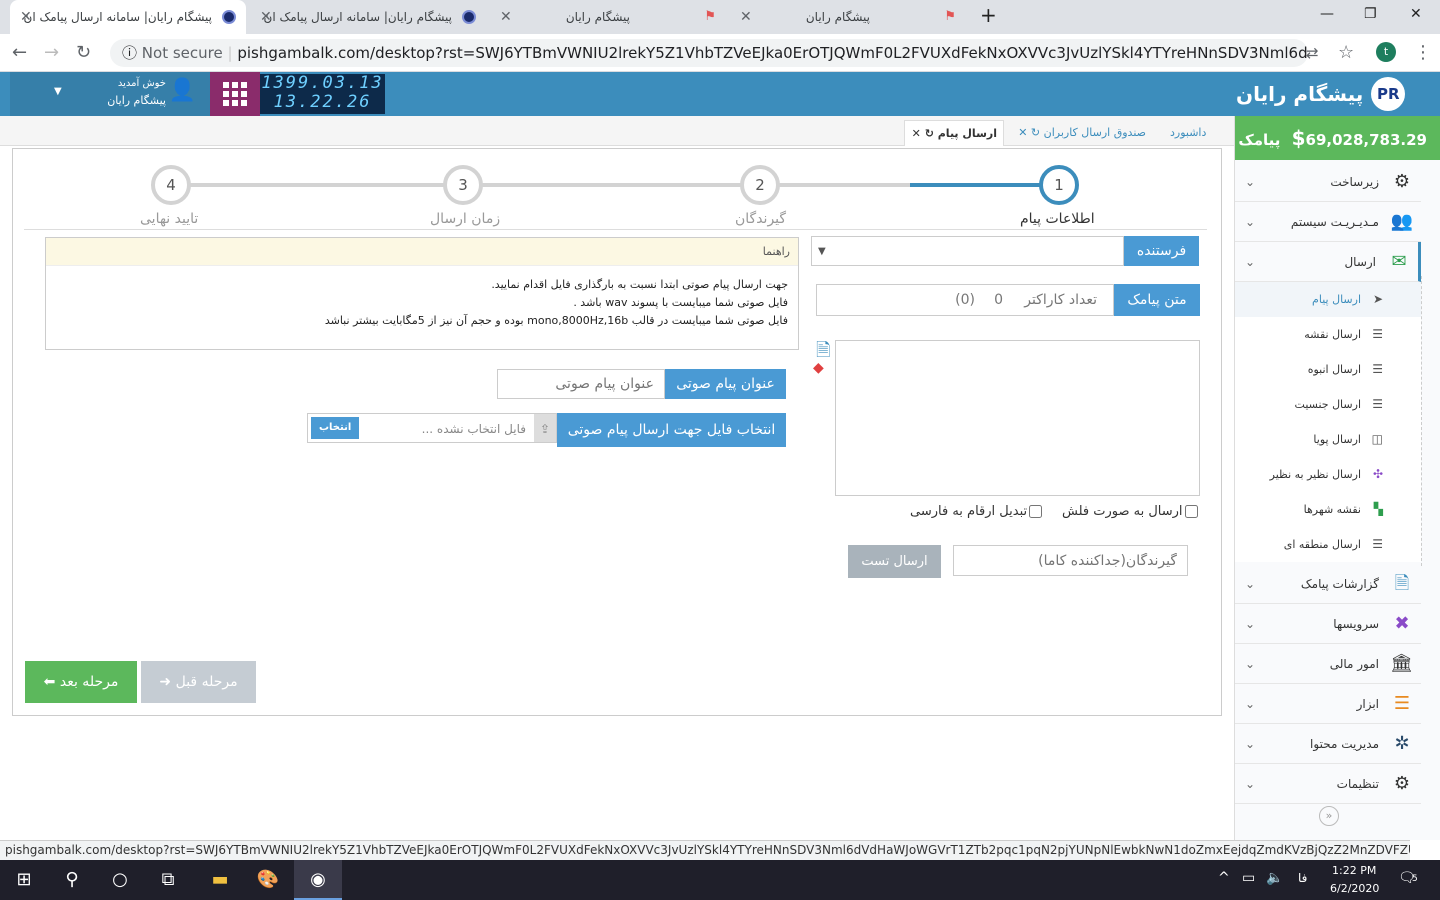 Image resolution: width=1440 pixels, height=900 pixels. Describe the element at coordinates (1328, 704) in the screenshot. I see `sidebar-item-tools: ☰ ابزار ⌄` at that location.